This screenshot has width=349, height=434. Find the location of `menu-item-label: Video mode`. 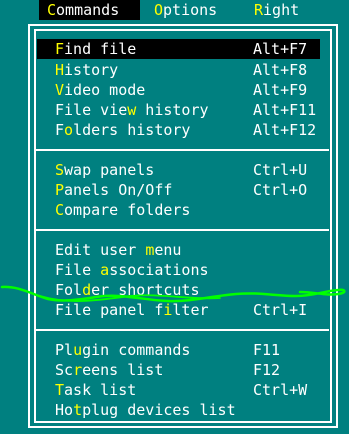

menu-item-label: Video mode is located at coordinates (100, 90).